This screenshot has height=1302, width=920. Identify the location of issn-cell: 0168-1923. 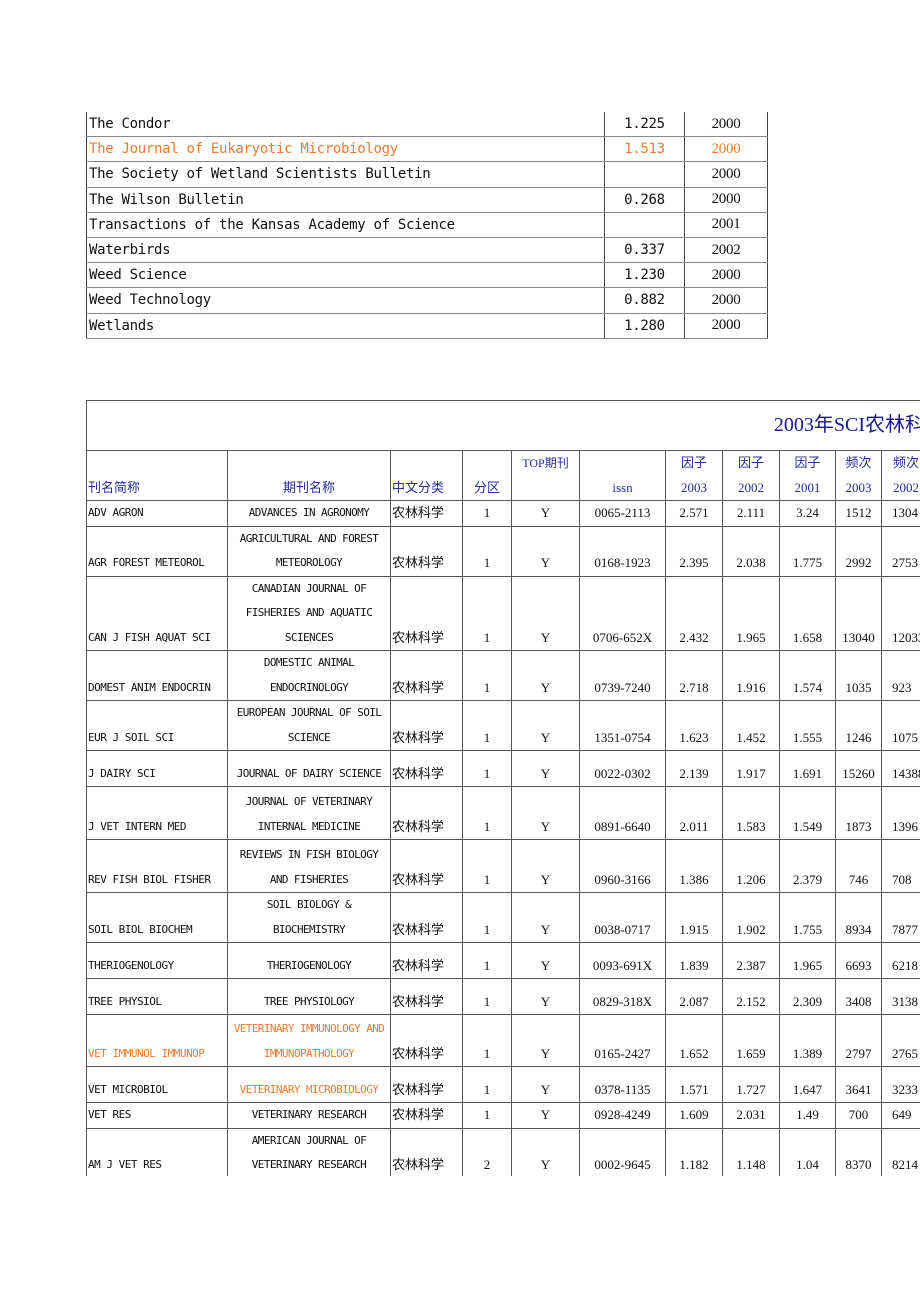
(622, 551).